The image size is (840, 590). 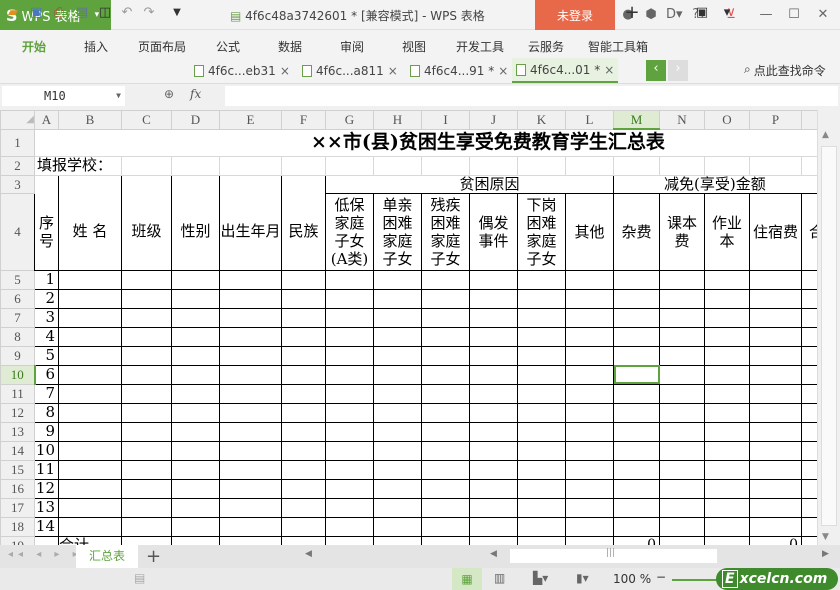 I want to click on print-icon: ▤, so click(x=82, y=13).